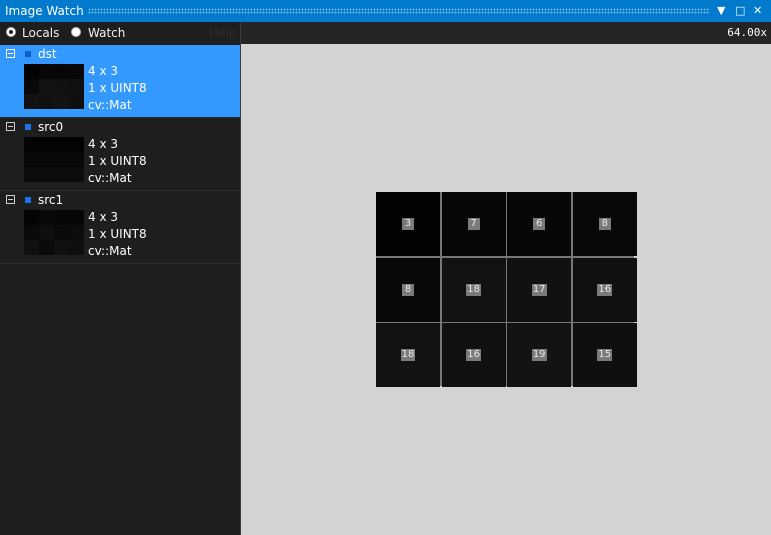  I want to click on pixel-value: 17, so click(539, 289).